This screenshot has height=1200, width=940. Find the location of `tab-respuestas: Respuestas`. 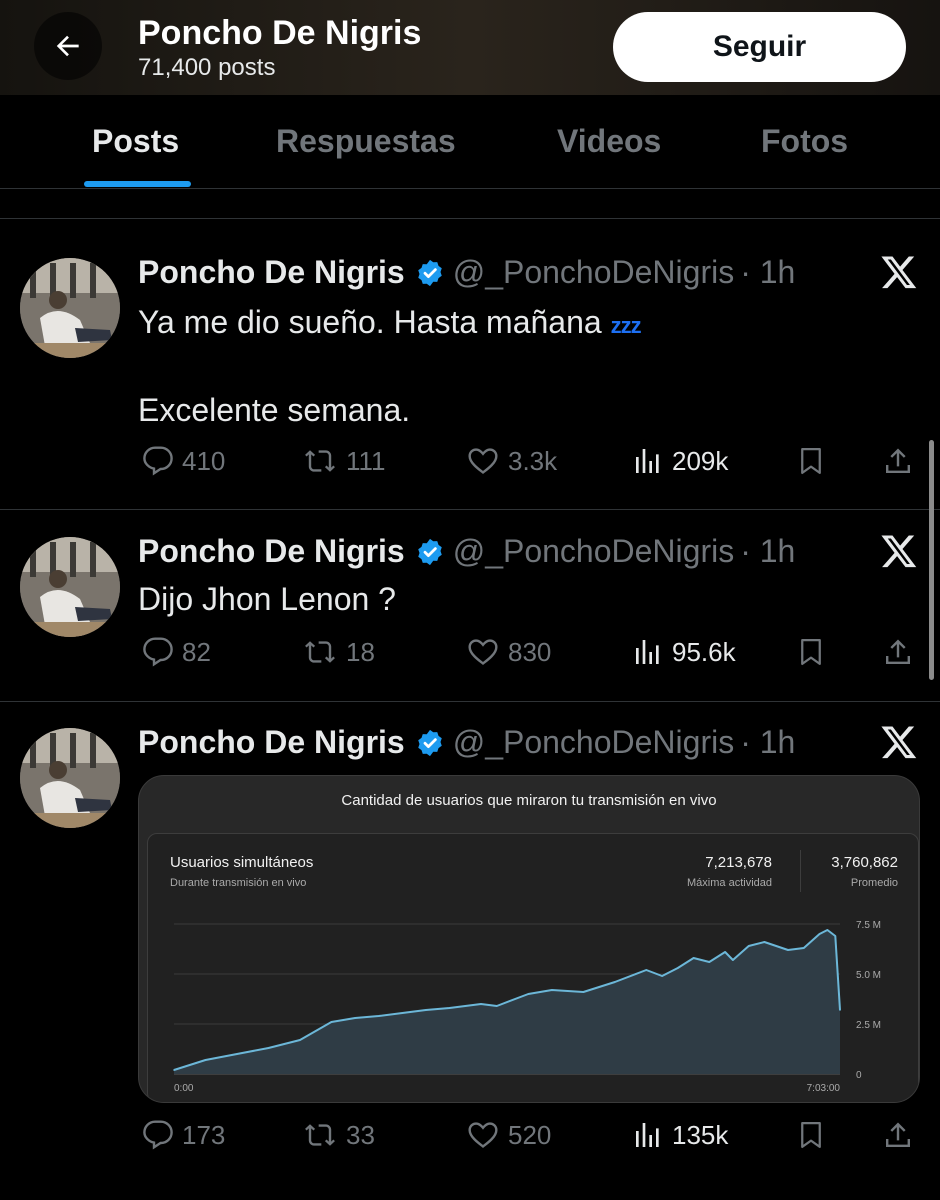

tab-respuestas: Respuestas is located at coordinates (366, 141).